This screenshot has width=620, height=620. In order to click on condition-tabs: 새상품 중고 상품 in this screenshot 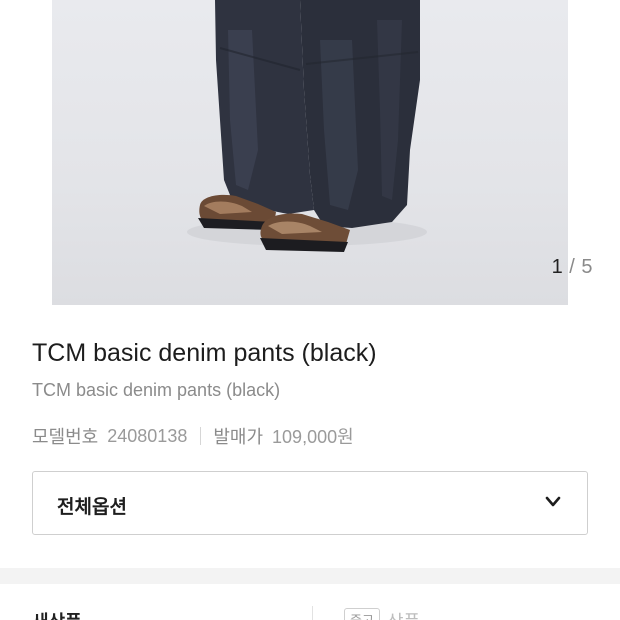, I will do `click(310, 602)`.